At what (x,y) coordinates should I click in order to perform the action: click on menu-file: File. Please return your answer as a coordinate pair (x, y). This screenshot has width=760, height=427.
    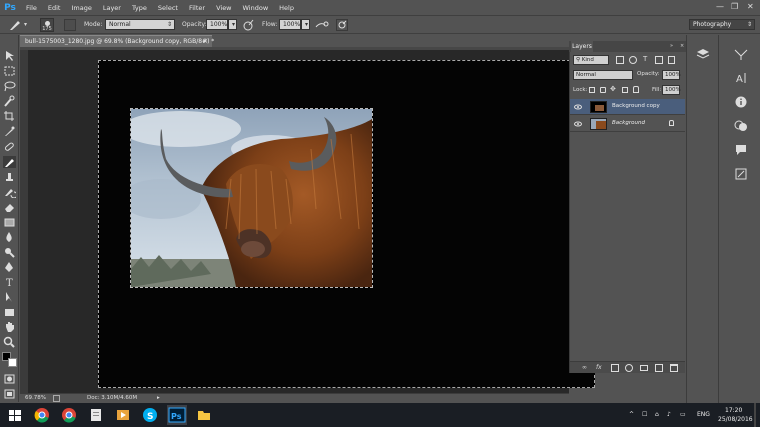
    Looking at the image, I should click on (31, 8).